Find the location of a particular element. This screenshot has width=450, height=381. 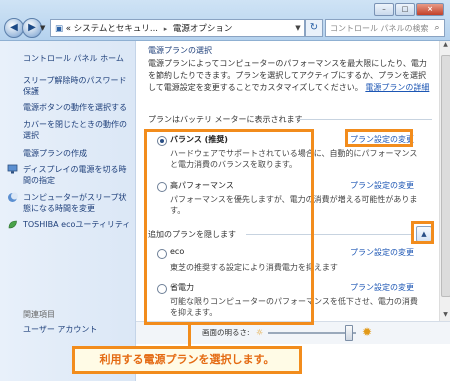

plan-high-performance-settings-link: プラン設定の変更 is located at coordinates (382, 185).